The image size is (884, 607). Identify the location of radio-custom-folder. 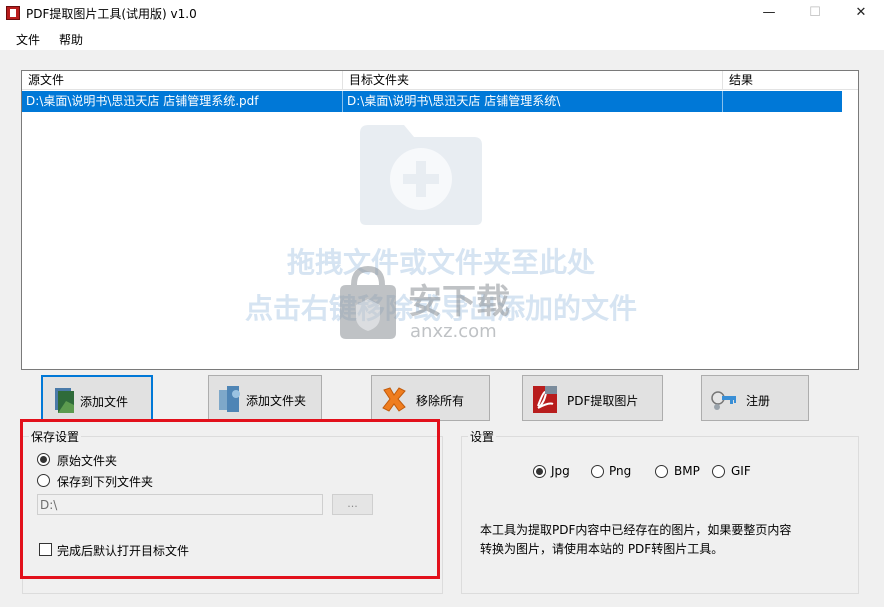
(43, 480).